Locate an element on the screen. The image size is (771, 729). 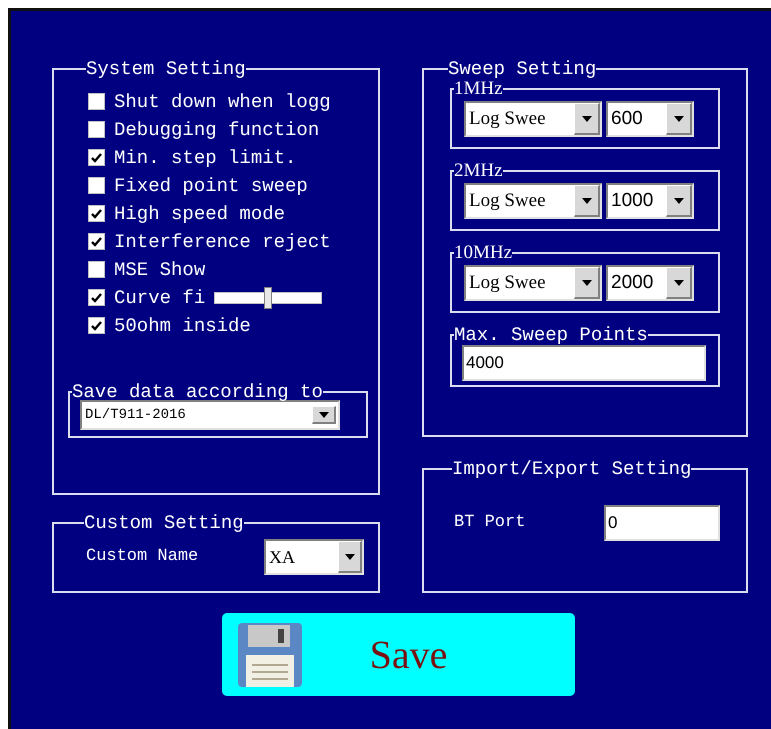
text-field: 0 is located at coordinates (662, 523).